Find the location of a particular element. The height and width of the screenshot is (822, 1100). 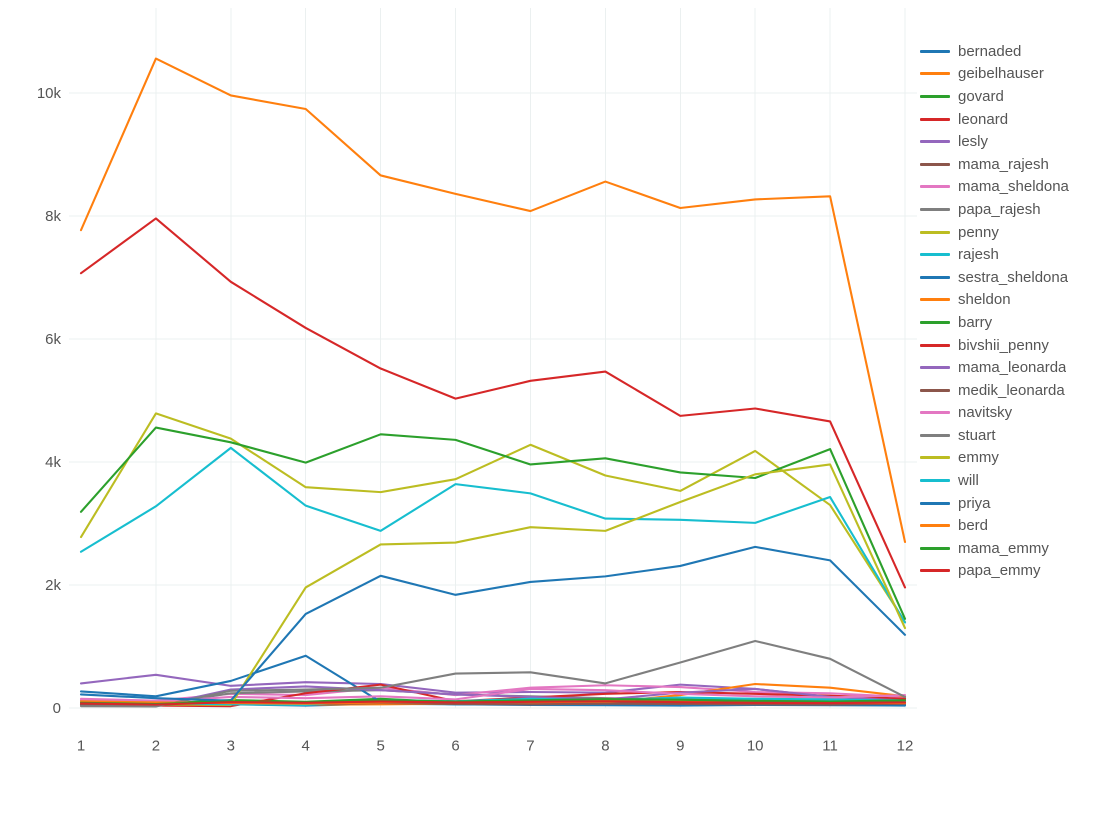

legend-item-will: will is located at coordinates (1010, 480).